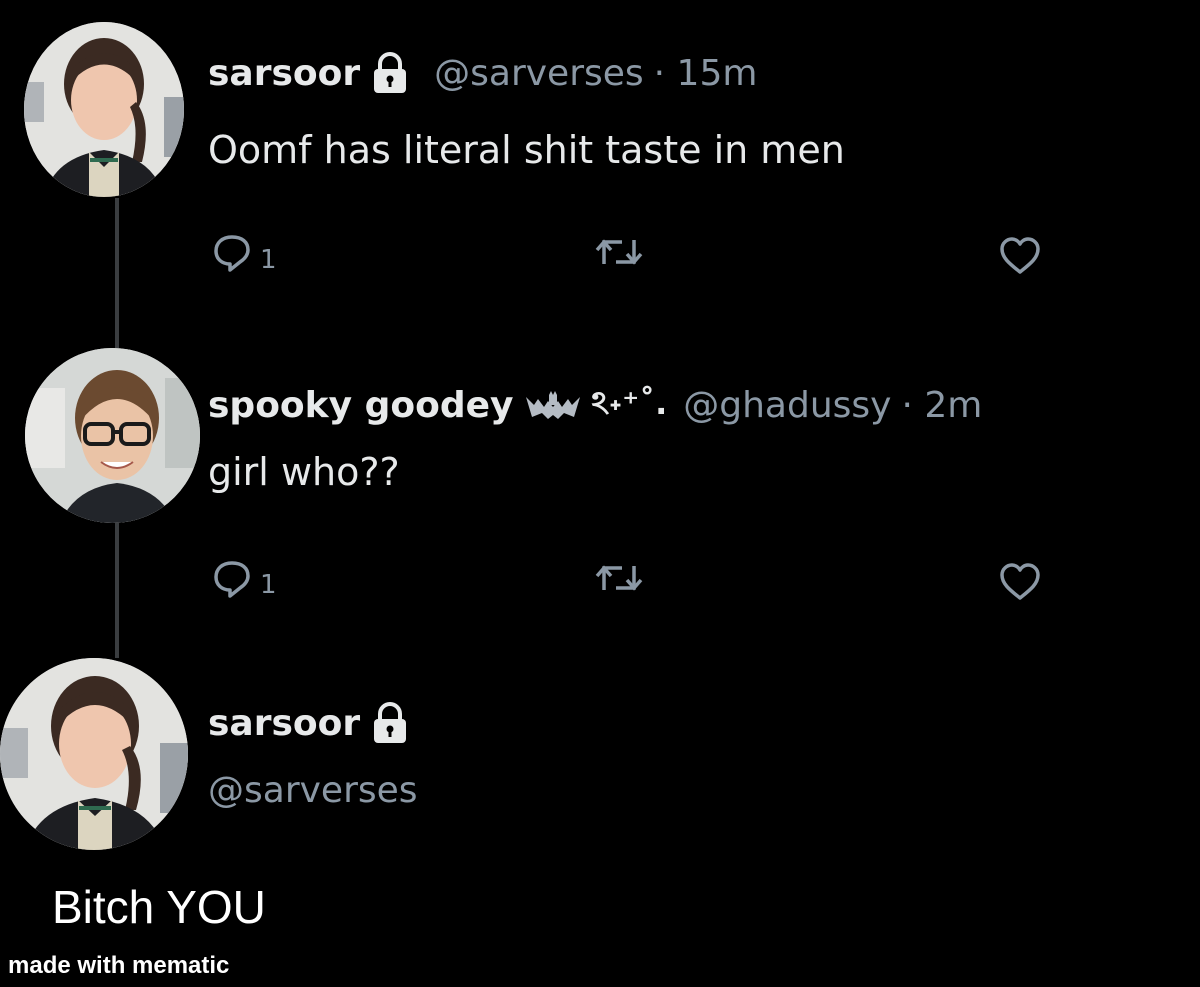  I want to click on name-emoji: ঽ˖⁺˚., so click(629, 403).